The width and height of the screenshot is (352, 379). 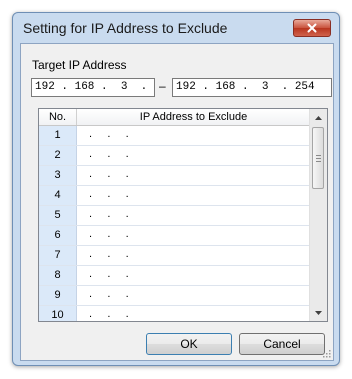 I want to click on row-number: 1, so click(x=58, y=135).